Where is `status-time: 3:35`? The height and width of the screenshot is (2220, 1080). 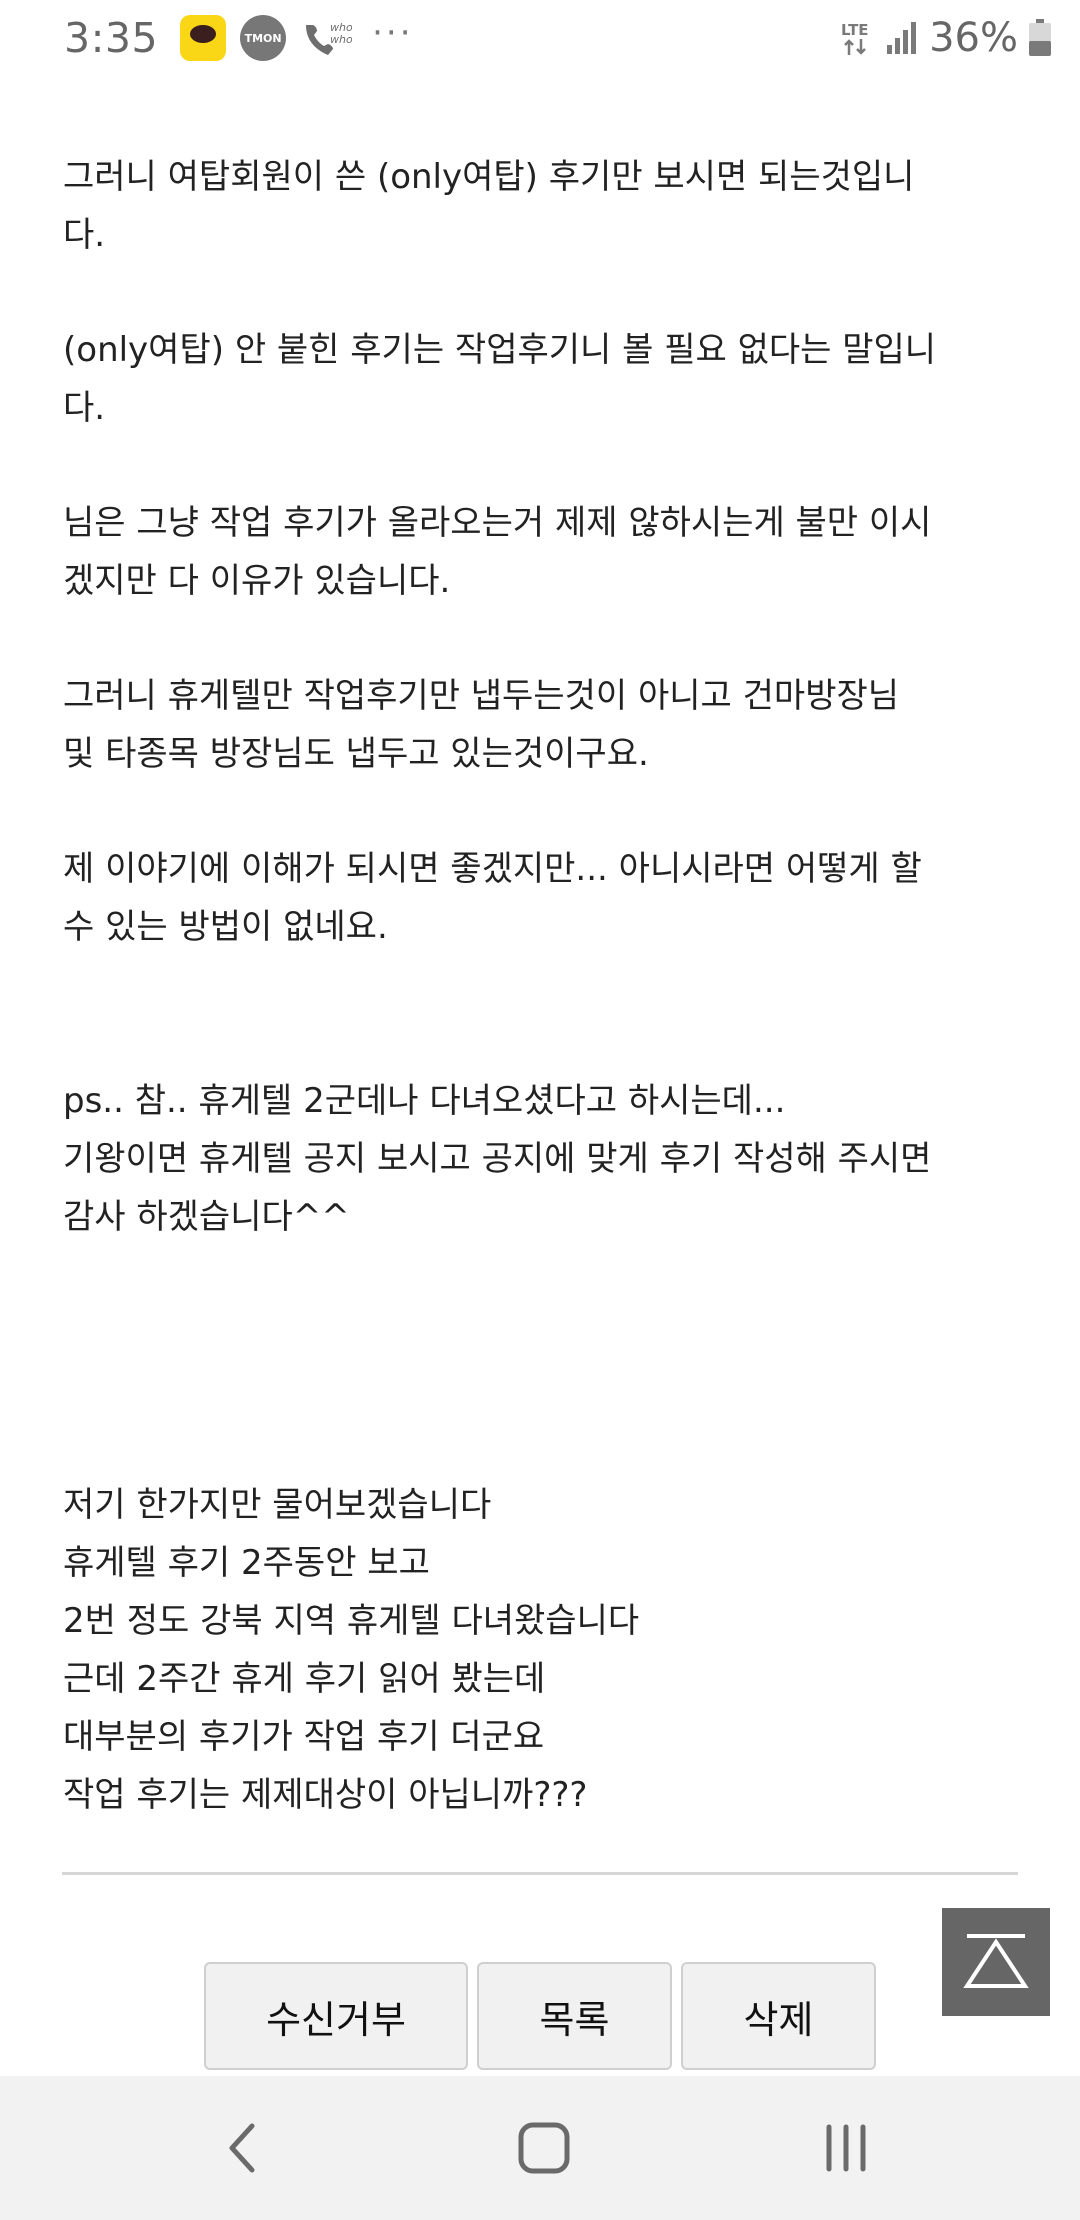 status-time: 3:35 is located at coordinates (111, 38).